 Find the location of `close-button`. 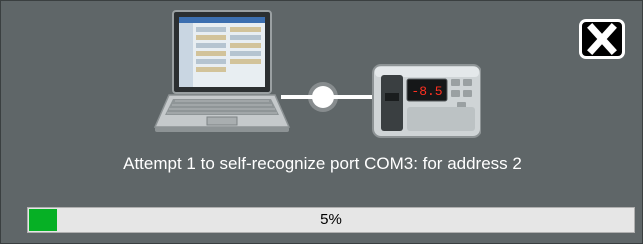

close-button is located at coordinates (602, 39).